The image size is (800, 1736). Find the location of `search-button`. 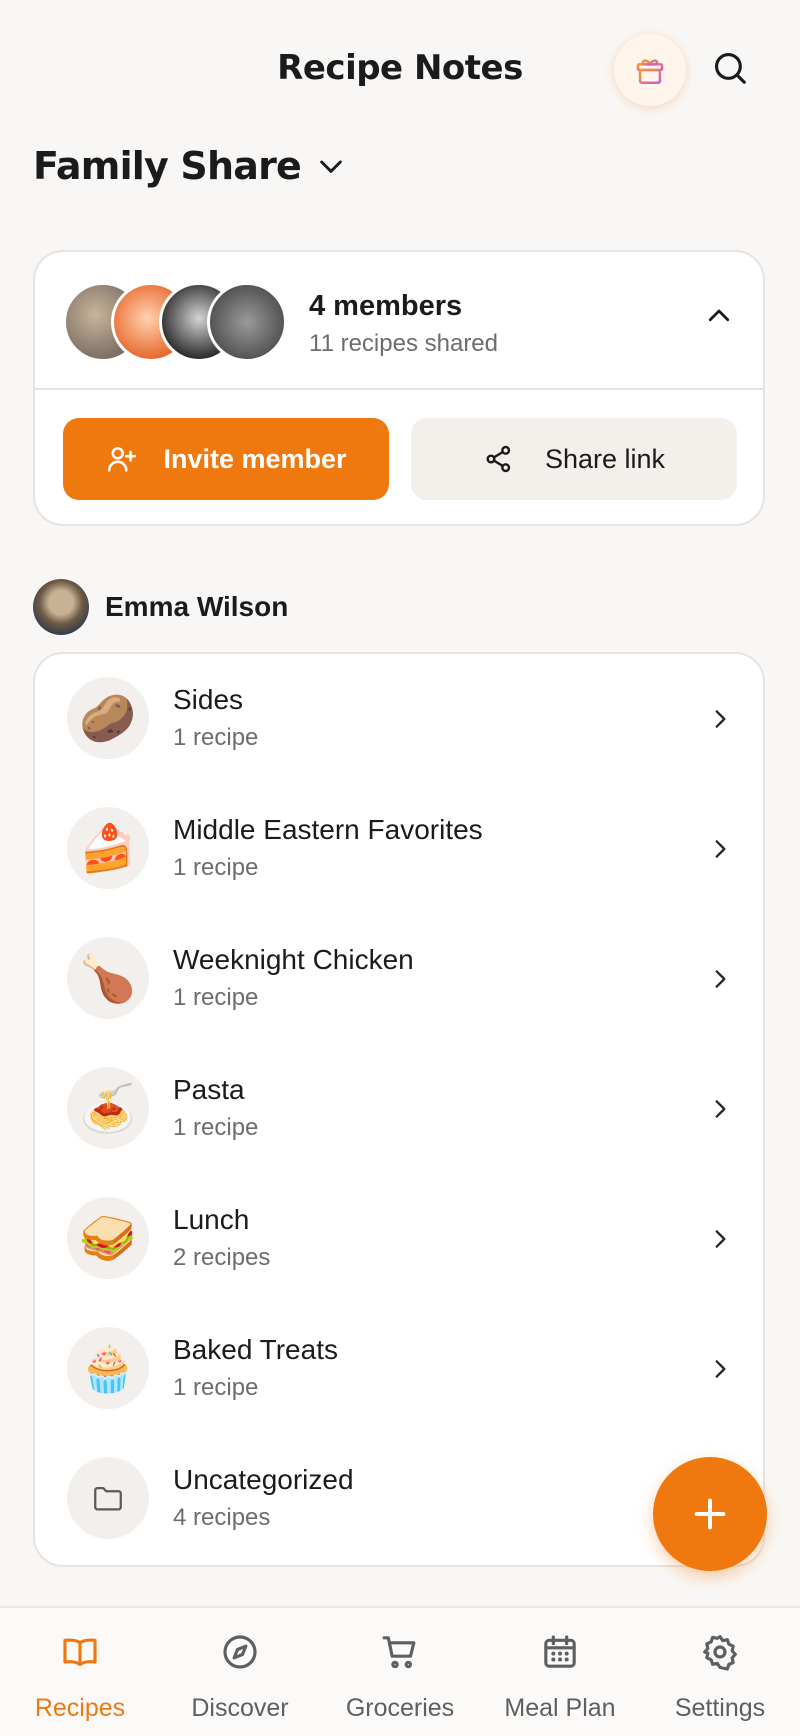

search-button is located at coordinates (730, 68).